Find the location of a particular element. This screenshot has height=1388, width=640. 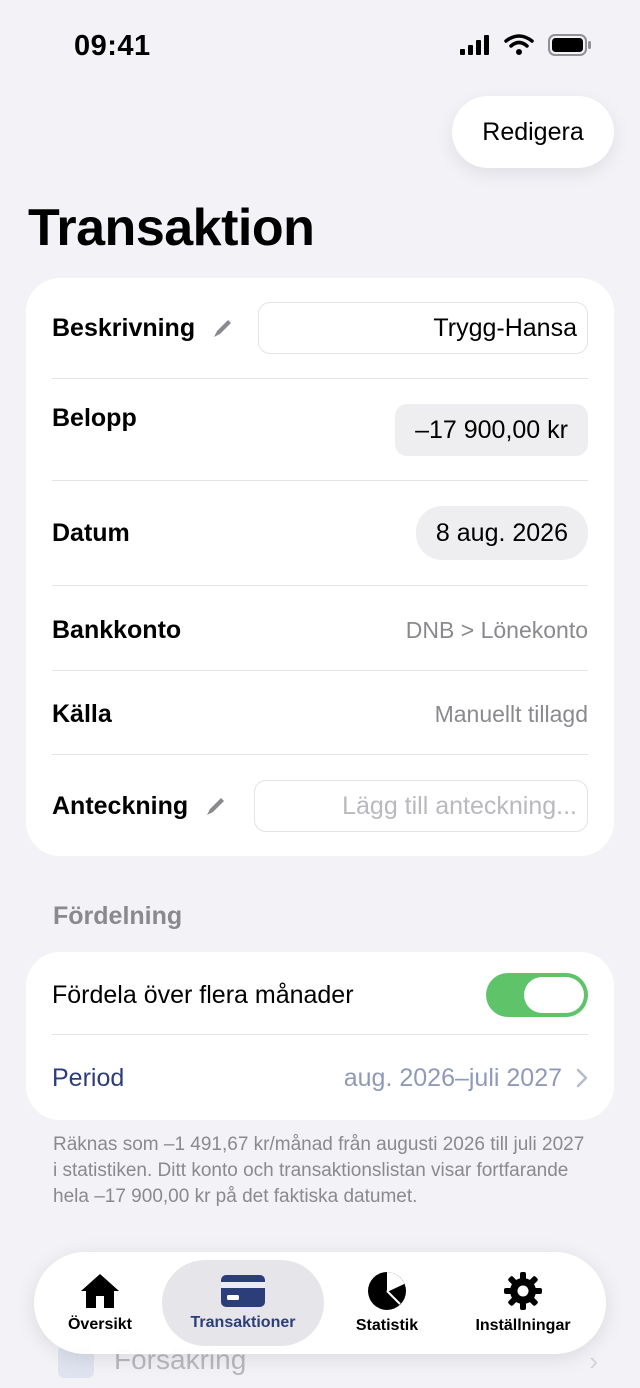

date-picker: 8 aug. 2026 is located at coordinates (501, 533).